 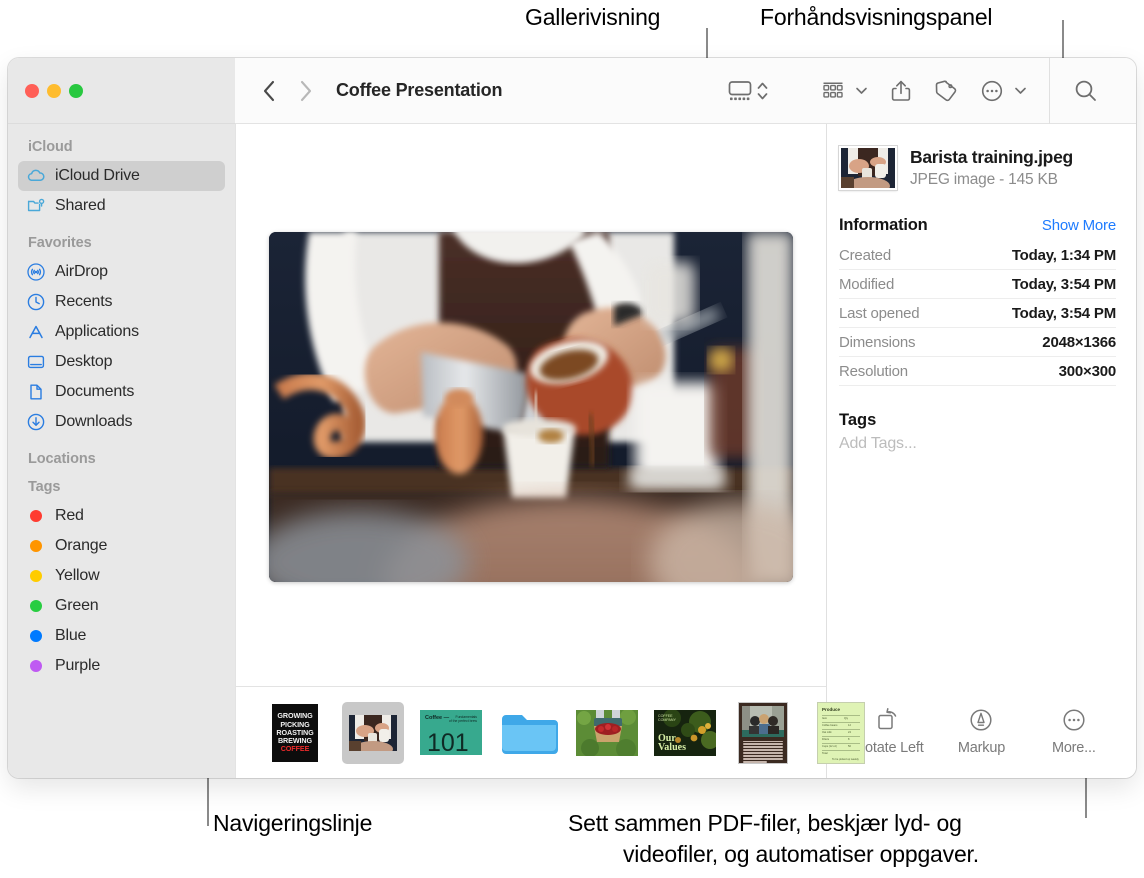 What do you see at coordinates (529, 733) in the screenshot?
I see `thumbnail-folder` at bounding box center [529, 733].